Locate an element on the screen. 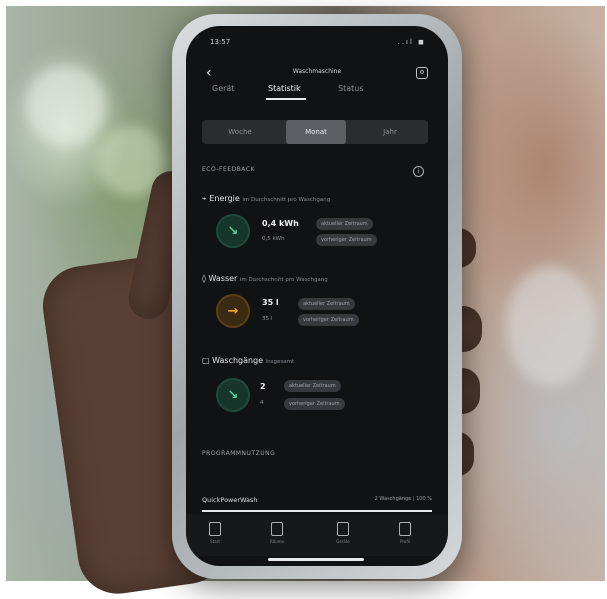 This screenshot has height=599, width=607. page-title: Waschmaschine is located at coordinates (317, 71).